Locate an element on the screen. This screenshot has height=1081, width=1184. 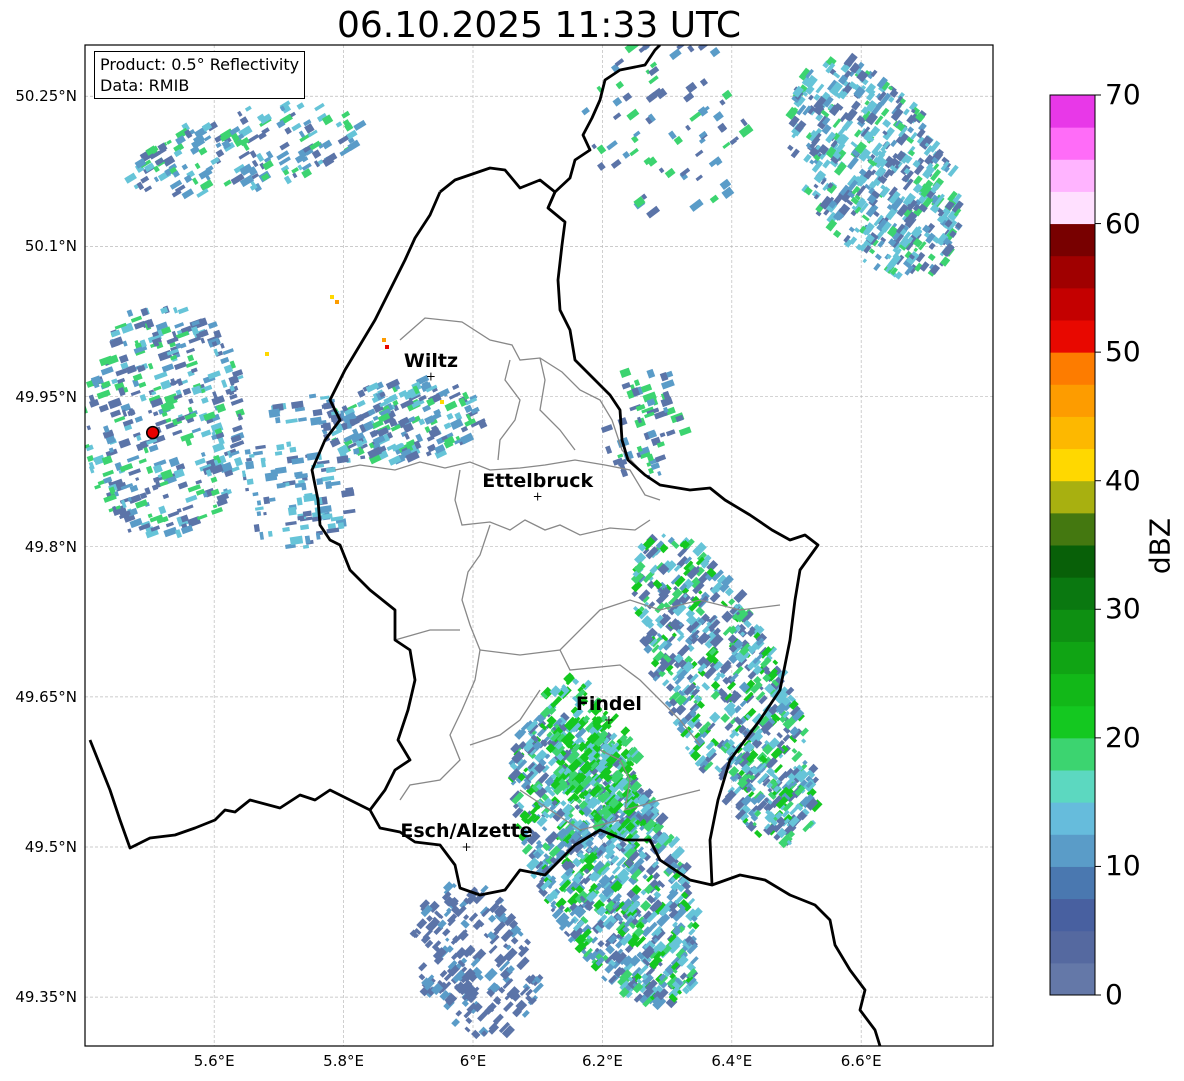
data-source-text: Data: RMIB is located at coordinates (145, 85).